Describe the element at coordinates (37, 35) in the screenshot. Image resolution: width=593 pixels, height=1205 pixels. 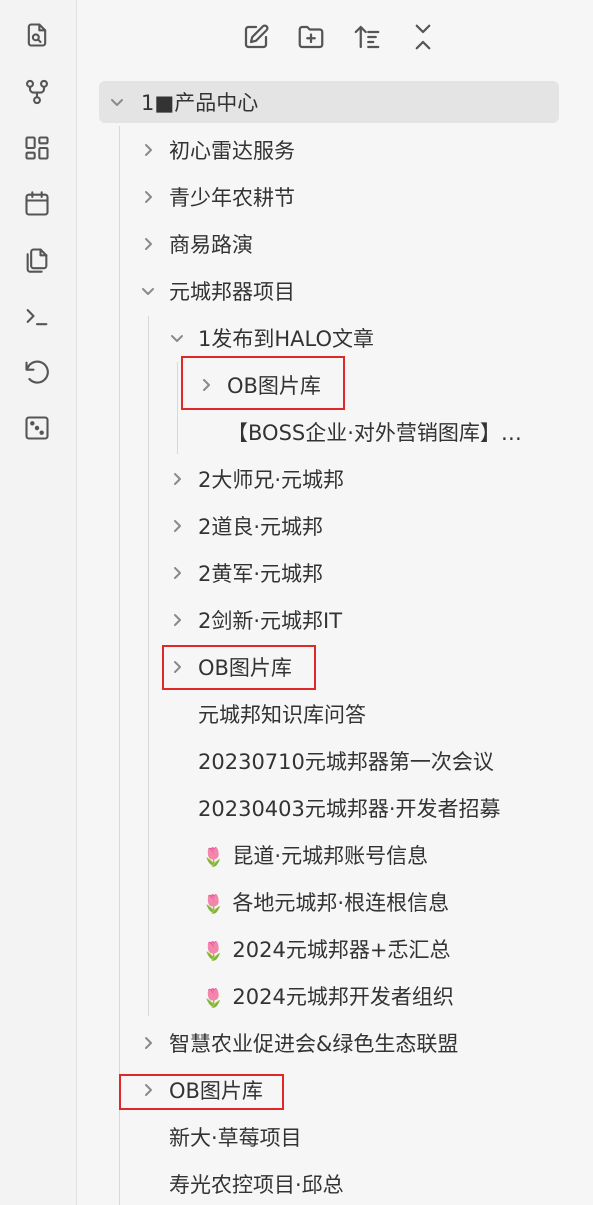
I see `file-search-icon` at that location.